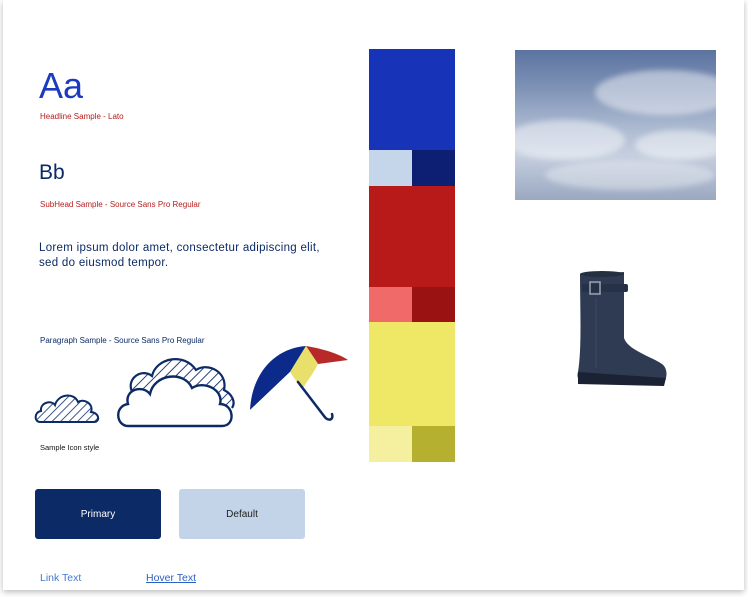 The width and height of the screenshot is (748, 597). What do you see at coordinates (622, 328) in the screenshot?
I see `rain-boot-photo` at bounding box center [622, 328].